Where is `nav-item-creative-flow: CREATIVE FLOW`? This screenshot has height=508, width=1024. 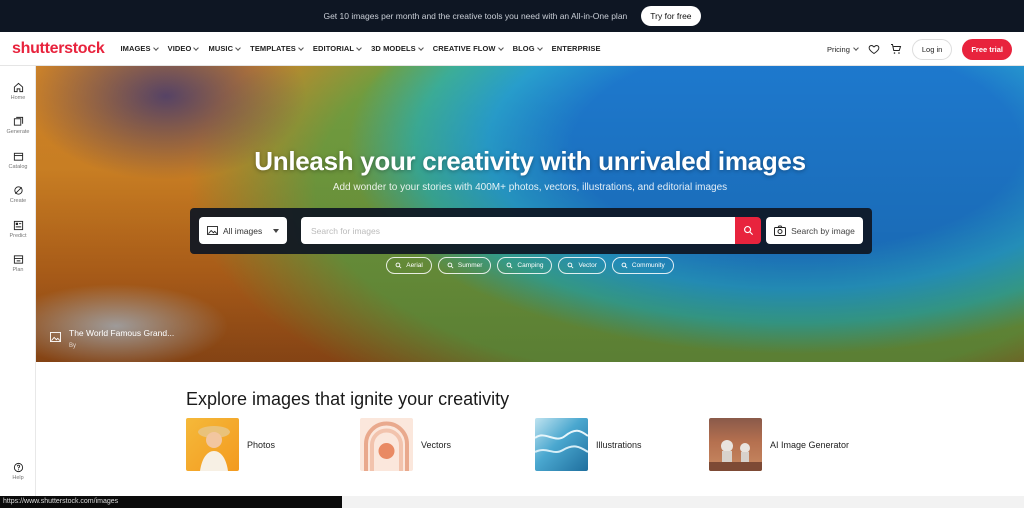 nav-item-creative-flow: CREATIVE FLOW is located at coordinates (468, 48).